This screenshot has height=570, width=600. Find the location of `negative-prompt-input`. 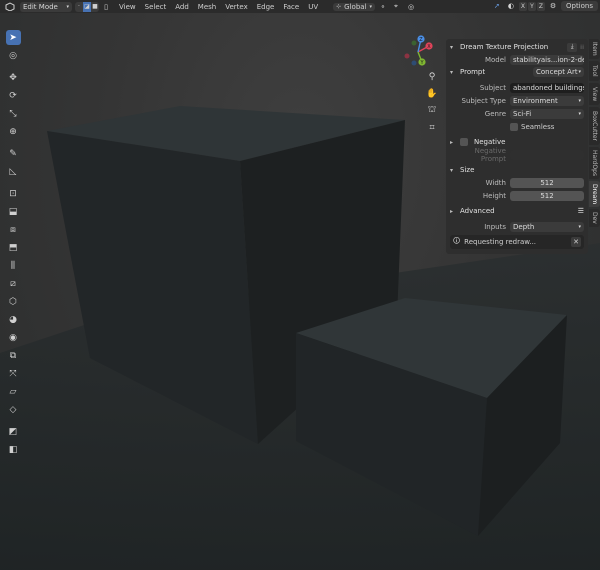

negative-prompt-input is located at coordinates (547, 154).